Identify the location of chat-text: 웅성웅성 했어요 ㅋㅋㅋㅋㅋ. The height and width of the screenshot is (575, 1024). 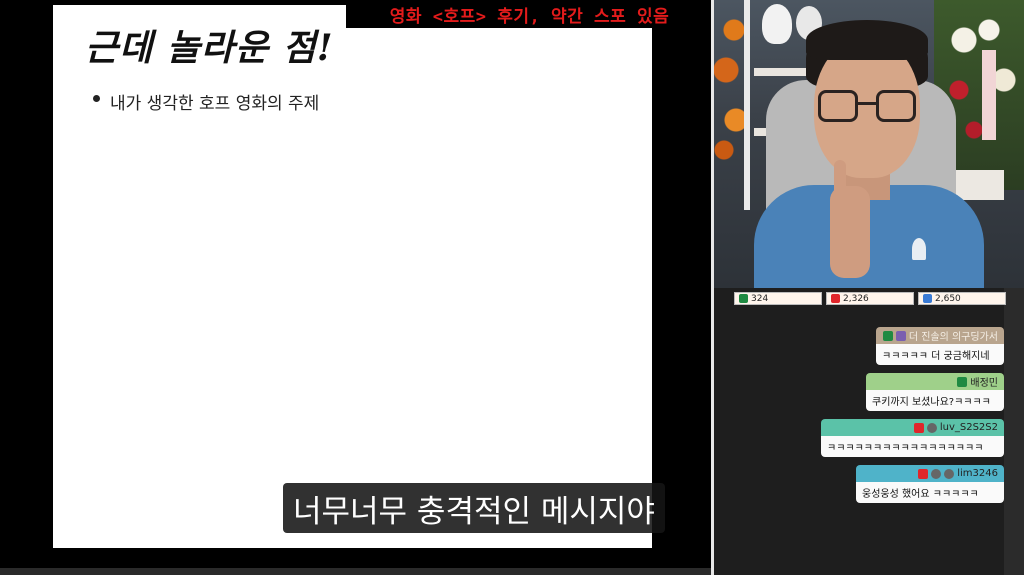
(930, 492).